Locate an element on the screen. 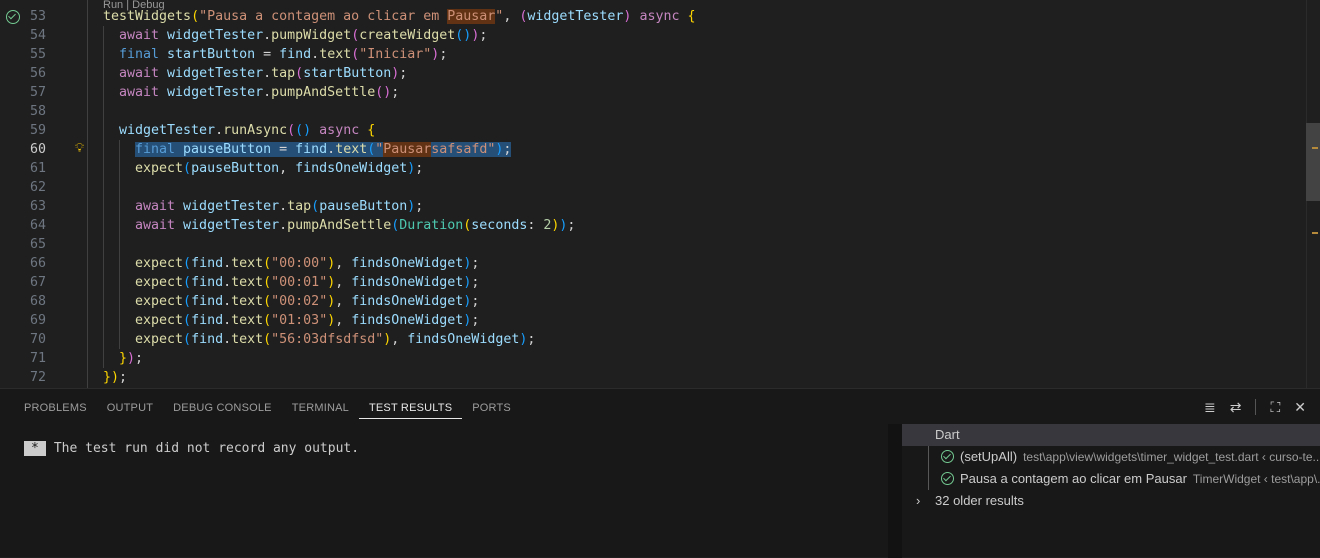  toggle-wrap-icon: ⇄ is located at coordinates (1236, 407).